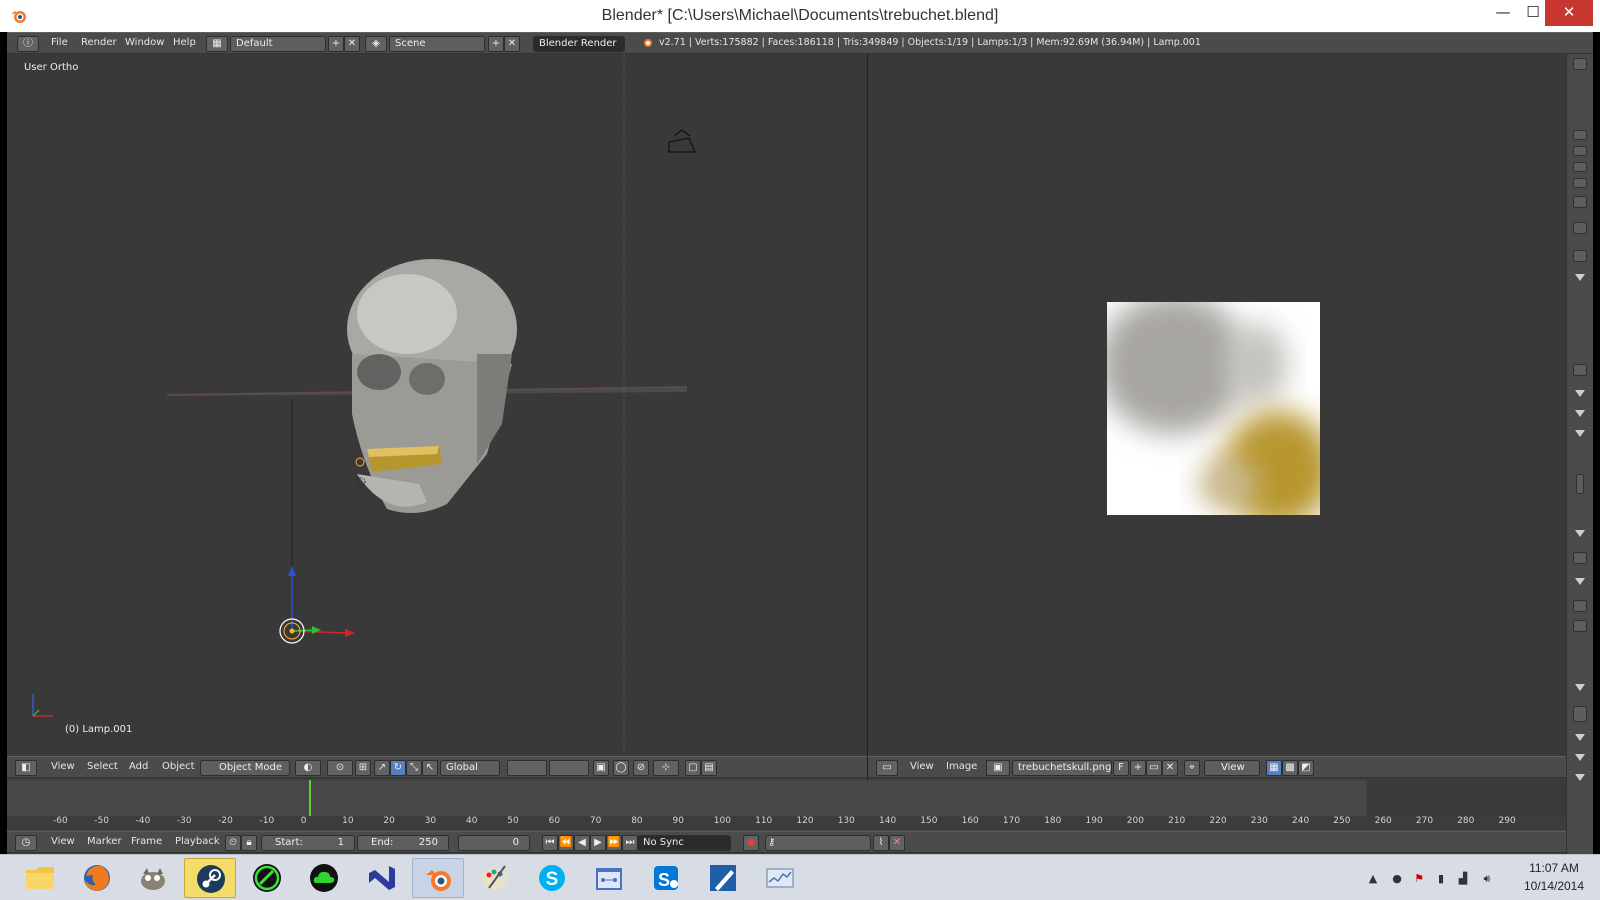 The width and height of the screenshot is (1600, 900). What do you see at coordinates (26, 843) in the screenshot?
I see `editor-type-timeline-icon: ◷` at bounding box center [26, 843].